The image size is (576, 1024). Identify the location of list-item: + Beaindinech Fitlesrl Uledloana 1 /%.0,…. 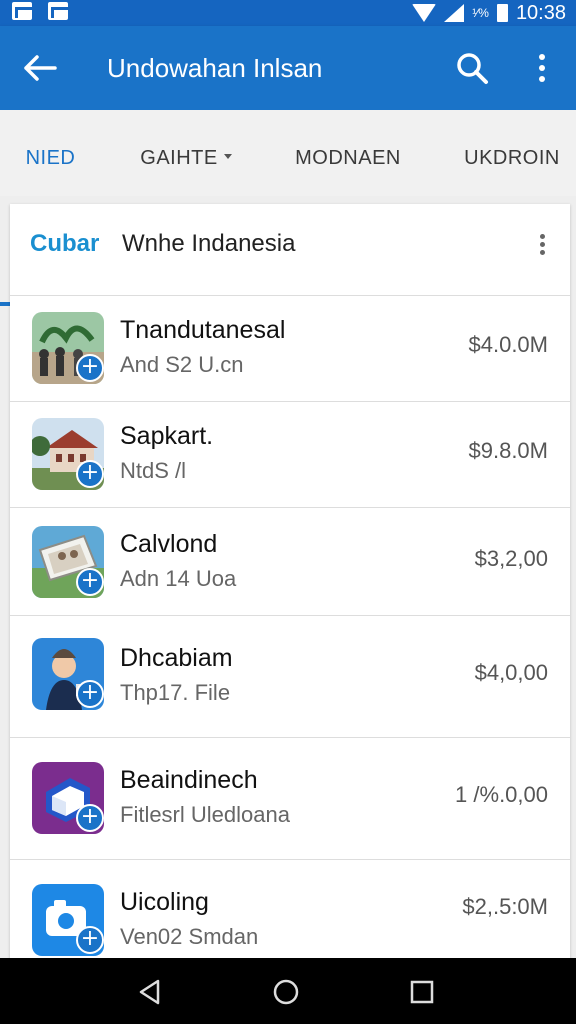
(290, 799).